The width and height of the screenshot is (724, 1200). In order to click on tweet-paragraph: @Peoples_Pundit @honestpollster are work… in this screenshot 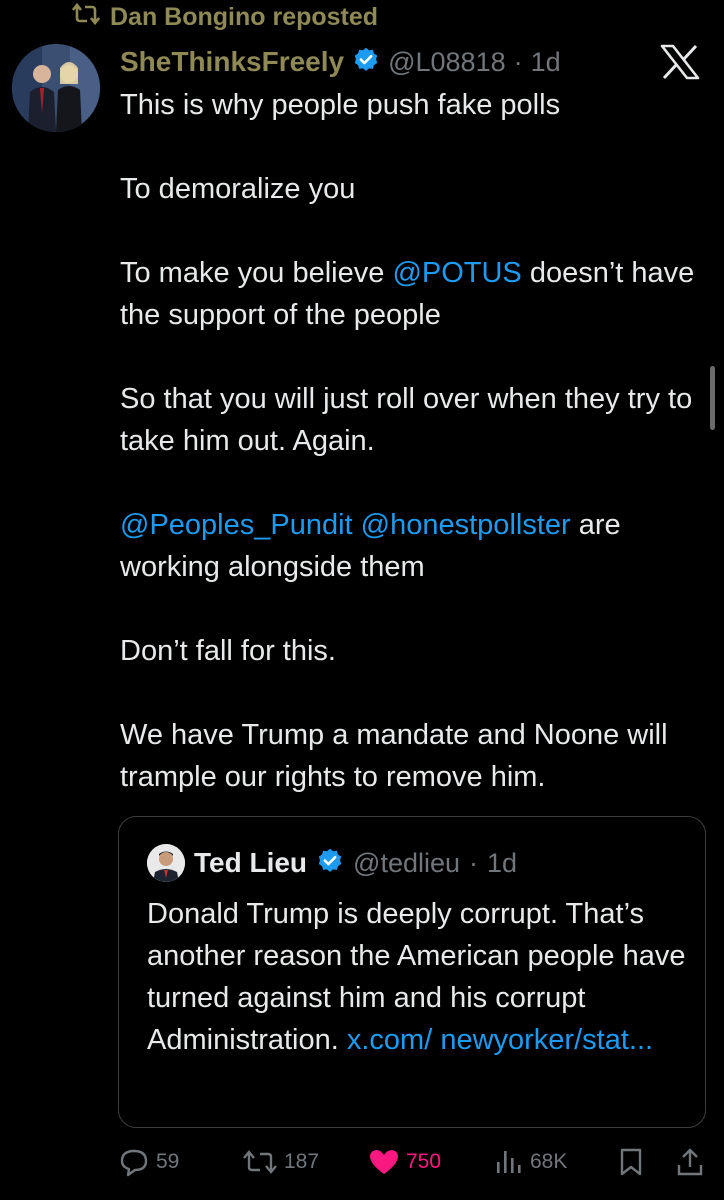, I will do `click(370, 546)`.